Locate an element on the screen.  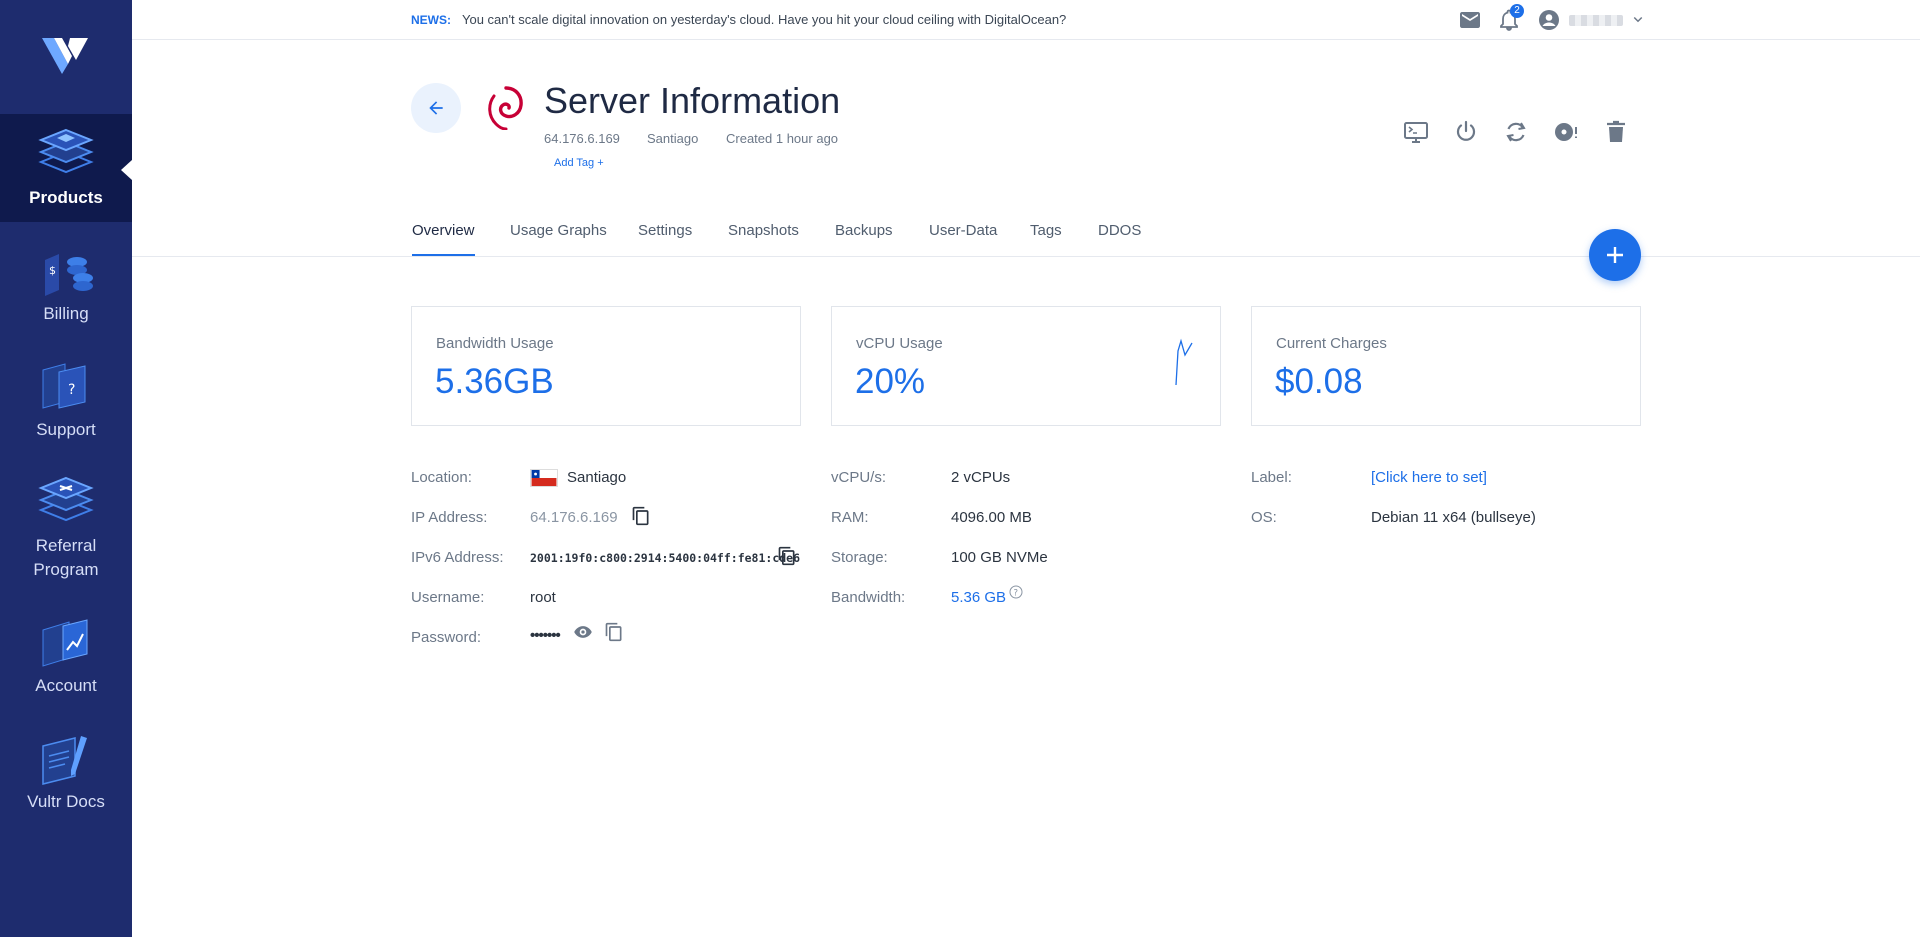
username-redacted is located at coordinates (1596, 20).